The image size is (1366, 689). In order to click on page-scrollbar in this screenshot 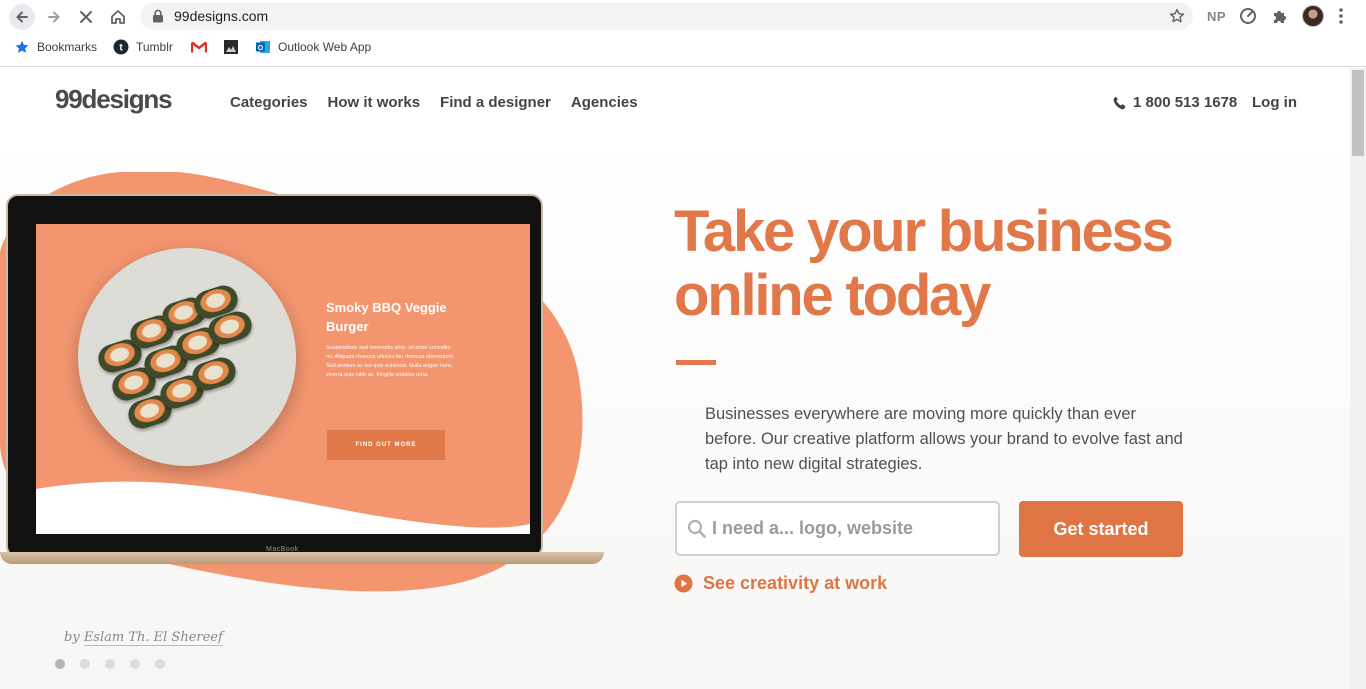, I will do `click(1358, 378)`.